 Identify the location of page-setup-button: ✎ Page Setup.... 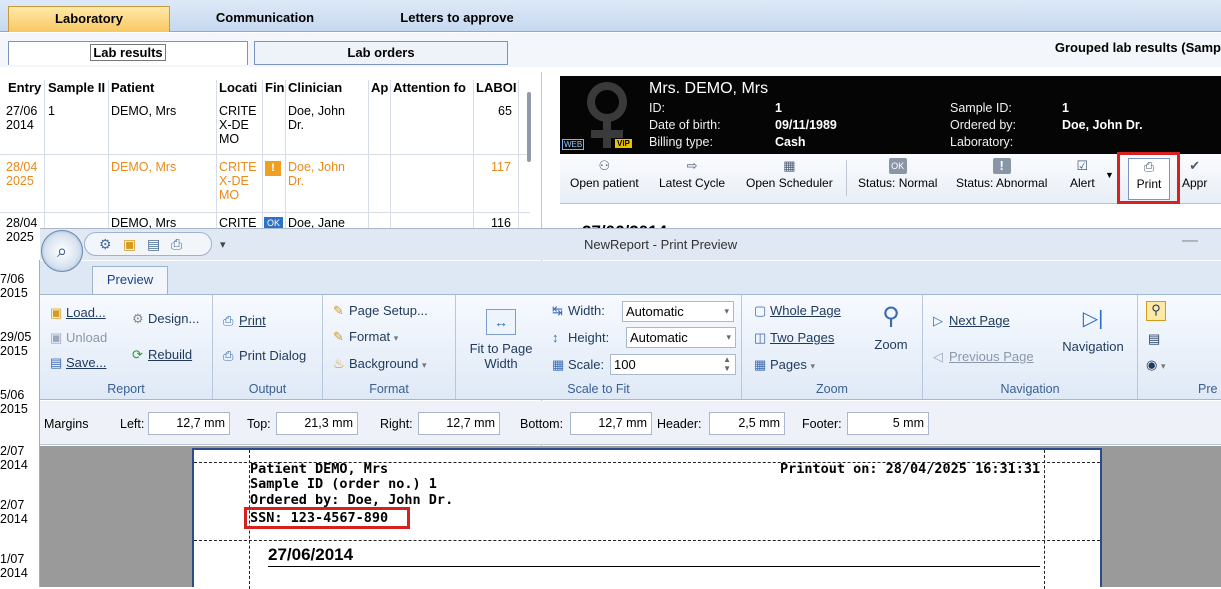
(380, 311).